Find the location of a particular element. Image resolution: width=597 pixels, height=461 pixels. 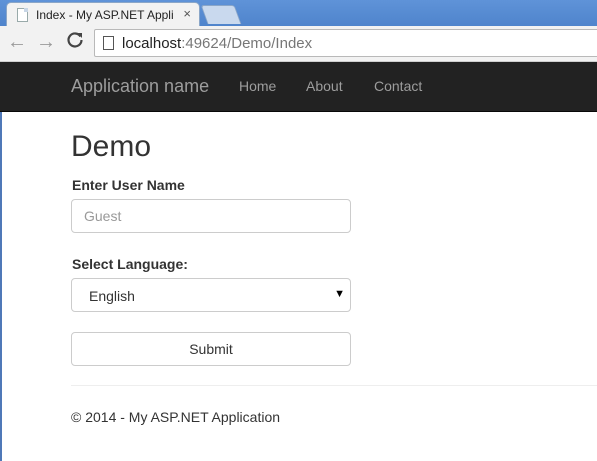

url-host: localhost is located at coordinates (152, 43).